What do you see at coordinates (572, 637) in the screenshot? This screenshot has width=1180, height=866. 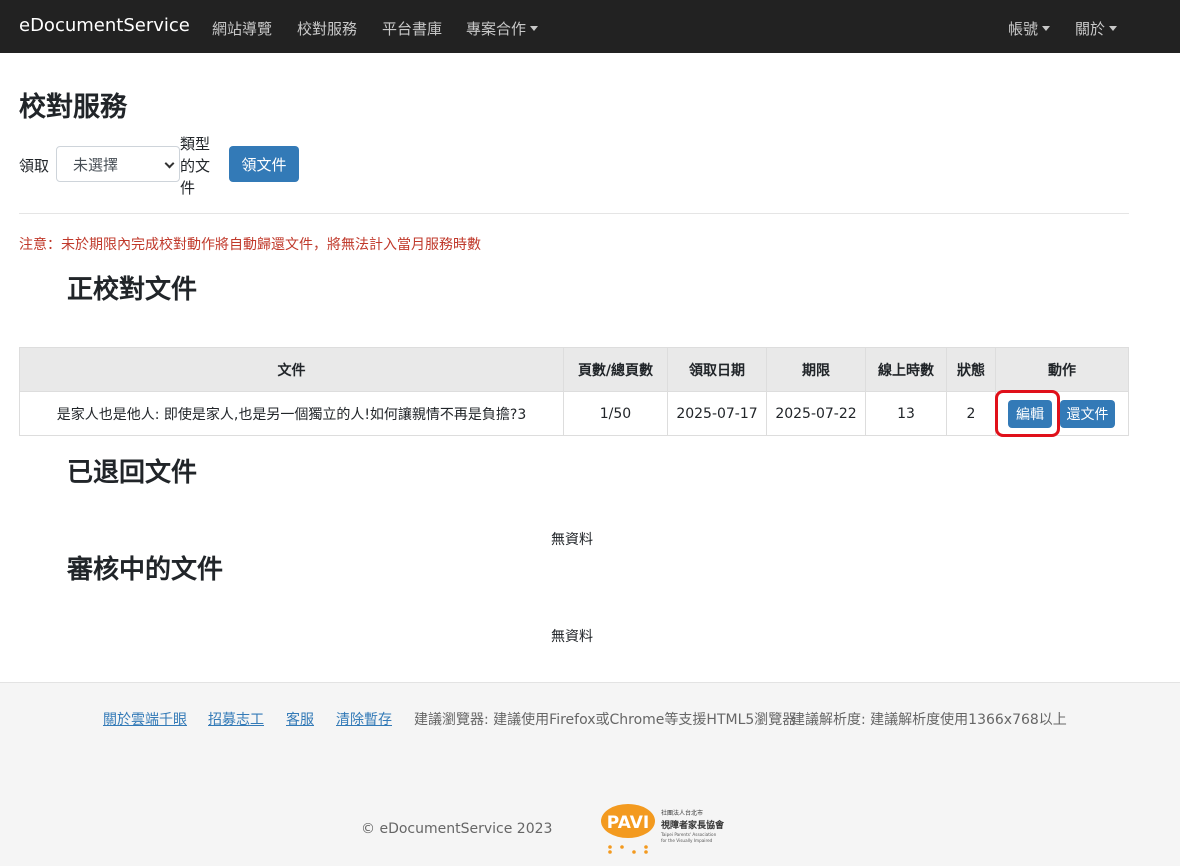 I see `reviewing-no-data: 無資料` at bounding box center [572, 637].